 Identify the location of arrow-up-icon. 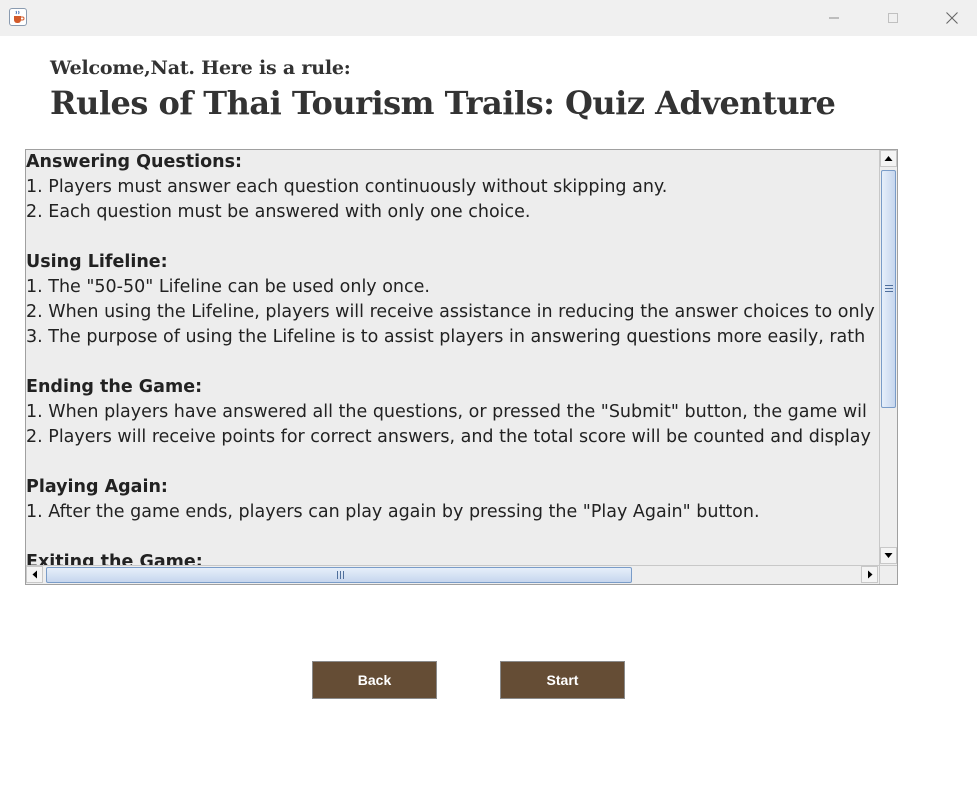
(888, 158).